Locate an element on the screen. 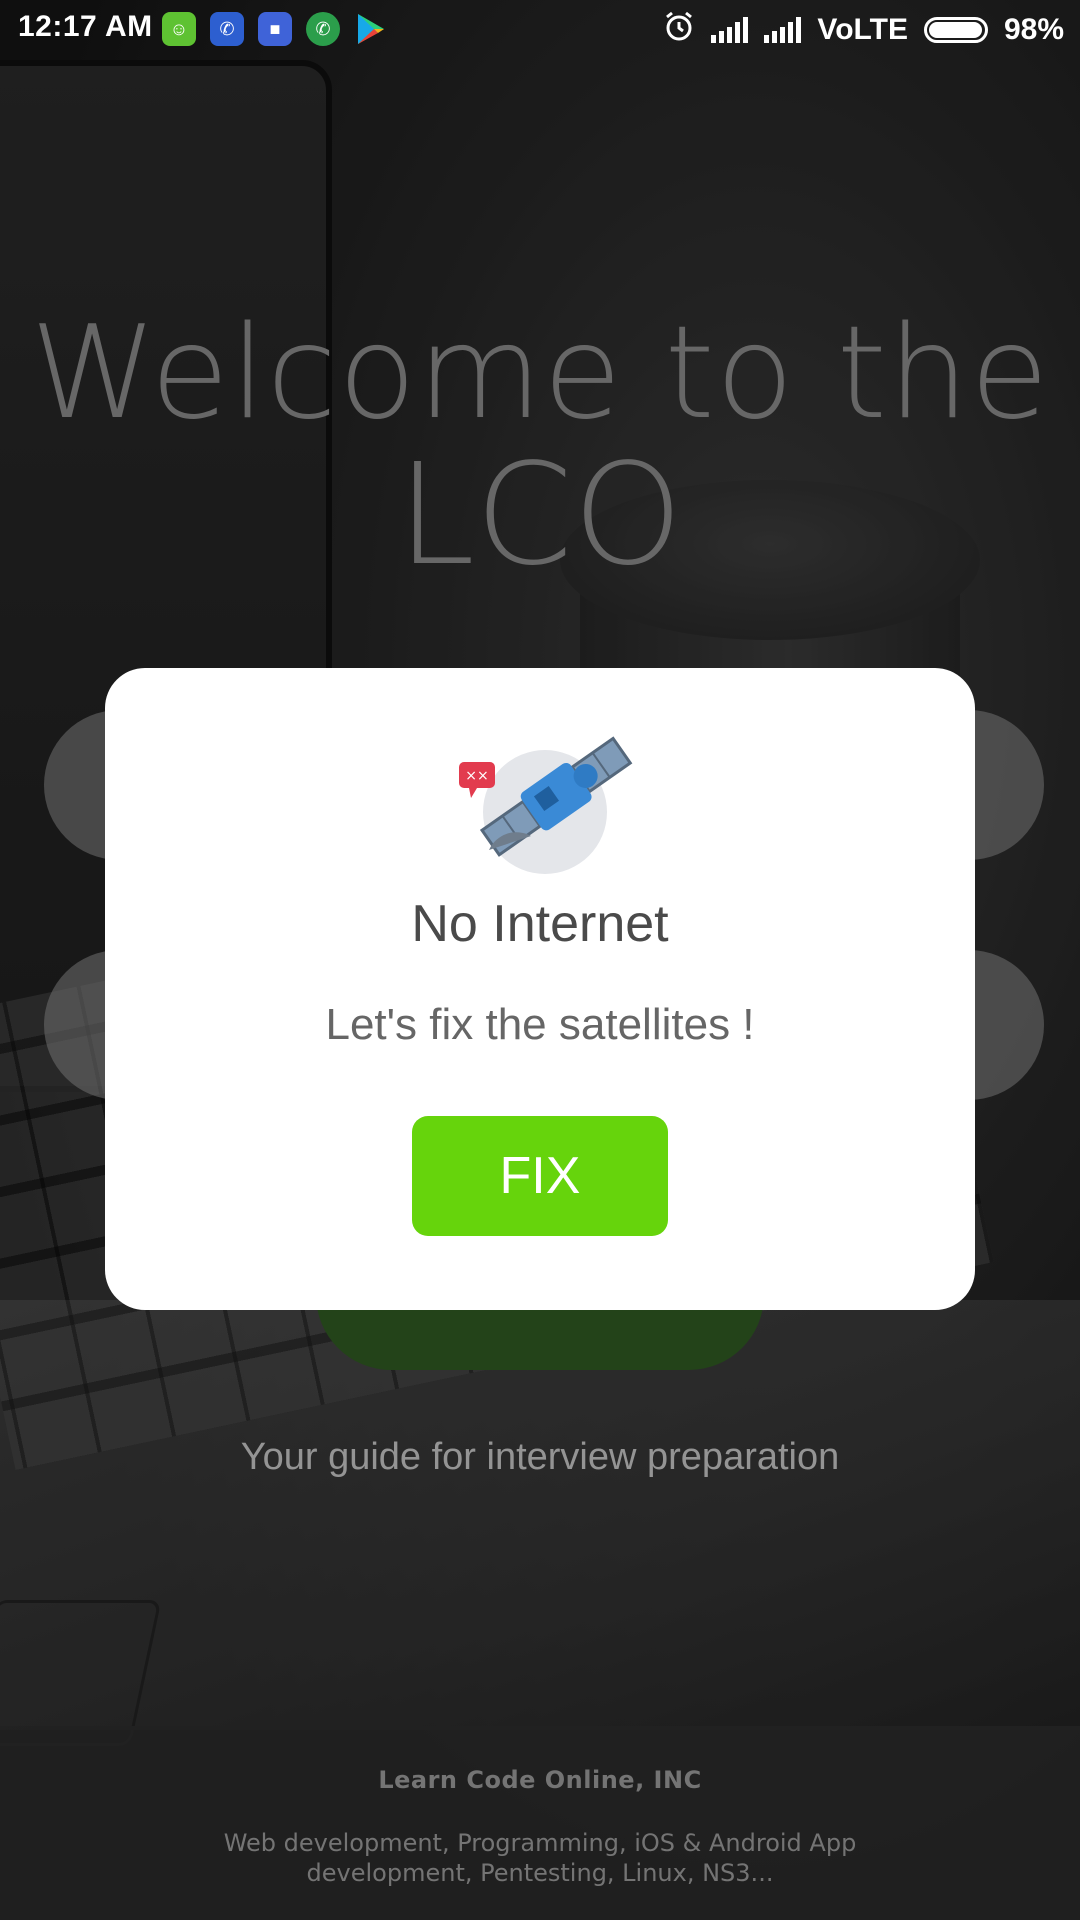 The width and height of the screenshot is (1080, 1920). play-store-icon is located at coordinates (371, 29).